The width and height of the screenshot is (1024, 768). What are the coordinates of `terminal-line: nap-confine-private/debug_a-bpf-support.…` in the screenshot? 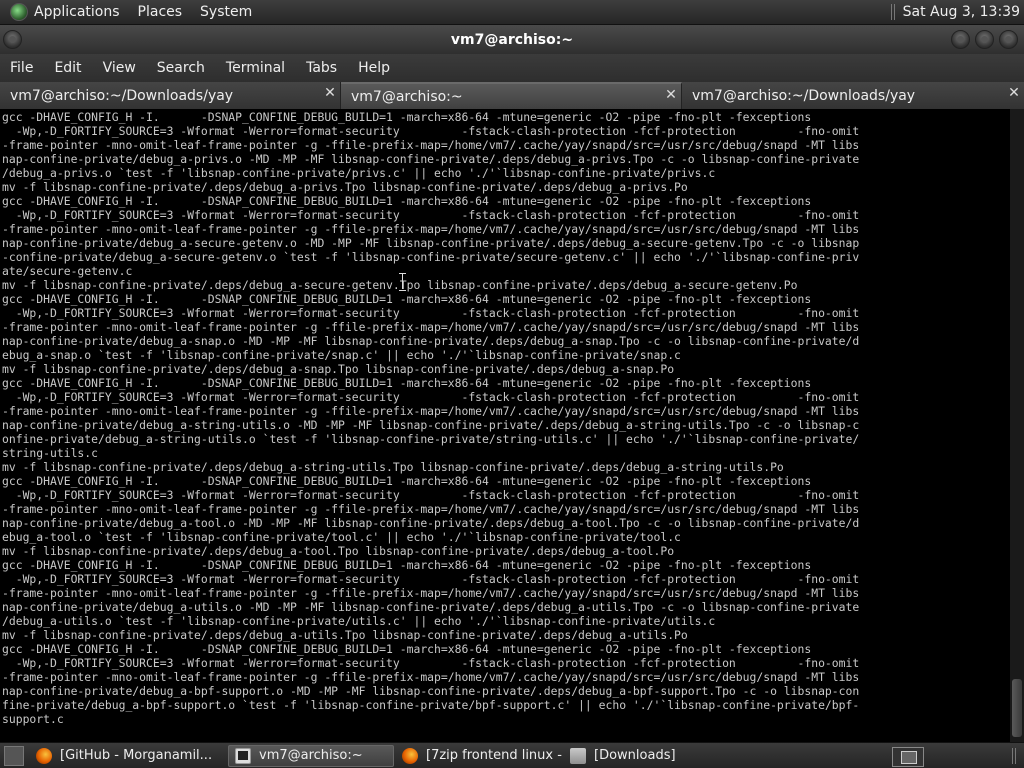 It's located at (431, 691).